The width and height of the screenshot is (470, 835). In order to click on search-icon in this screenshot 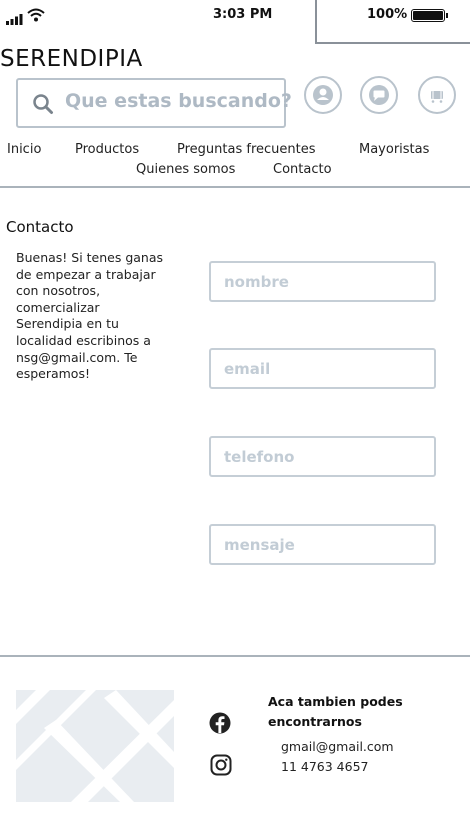, I will do `click(43, 106)`.